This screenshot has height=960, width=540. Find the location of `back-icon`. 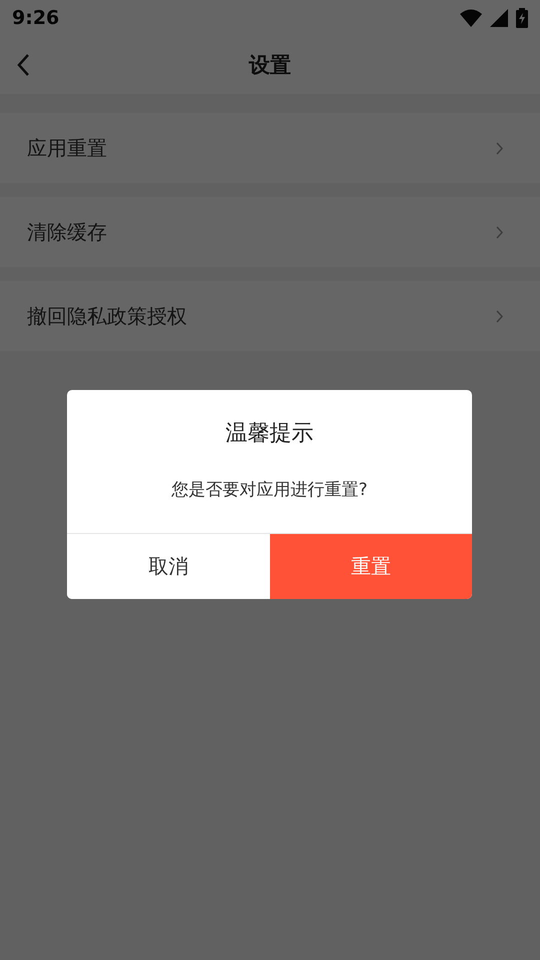

back-icon is located at coordinates (23, 65).